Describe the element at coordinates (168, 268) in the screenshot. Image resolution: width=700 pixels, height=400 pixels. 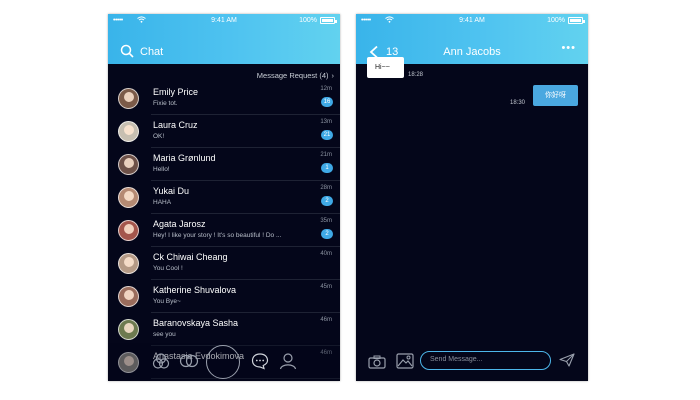
I see `message-preview: You Cool !` at that location.